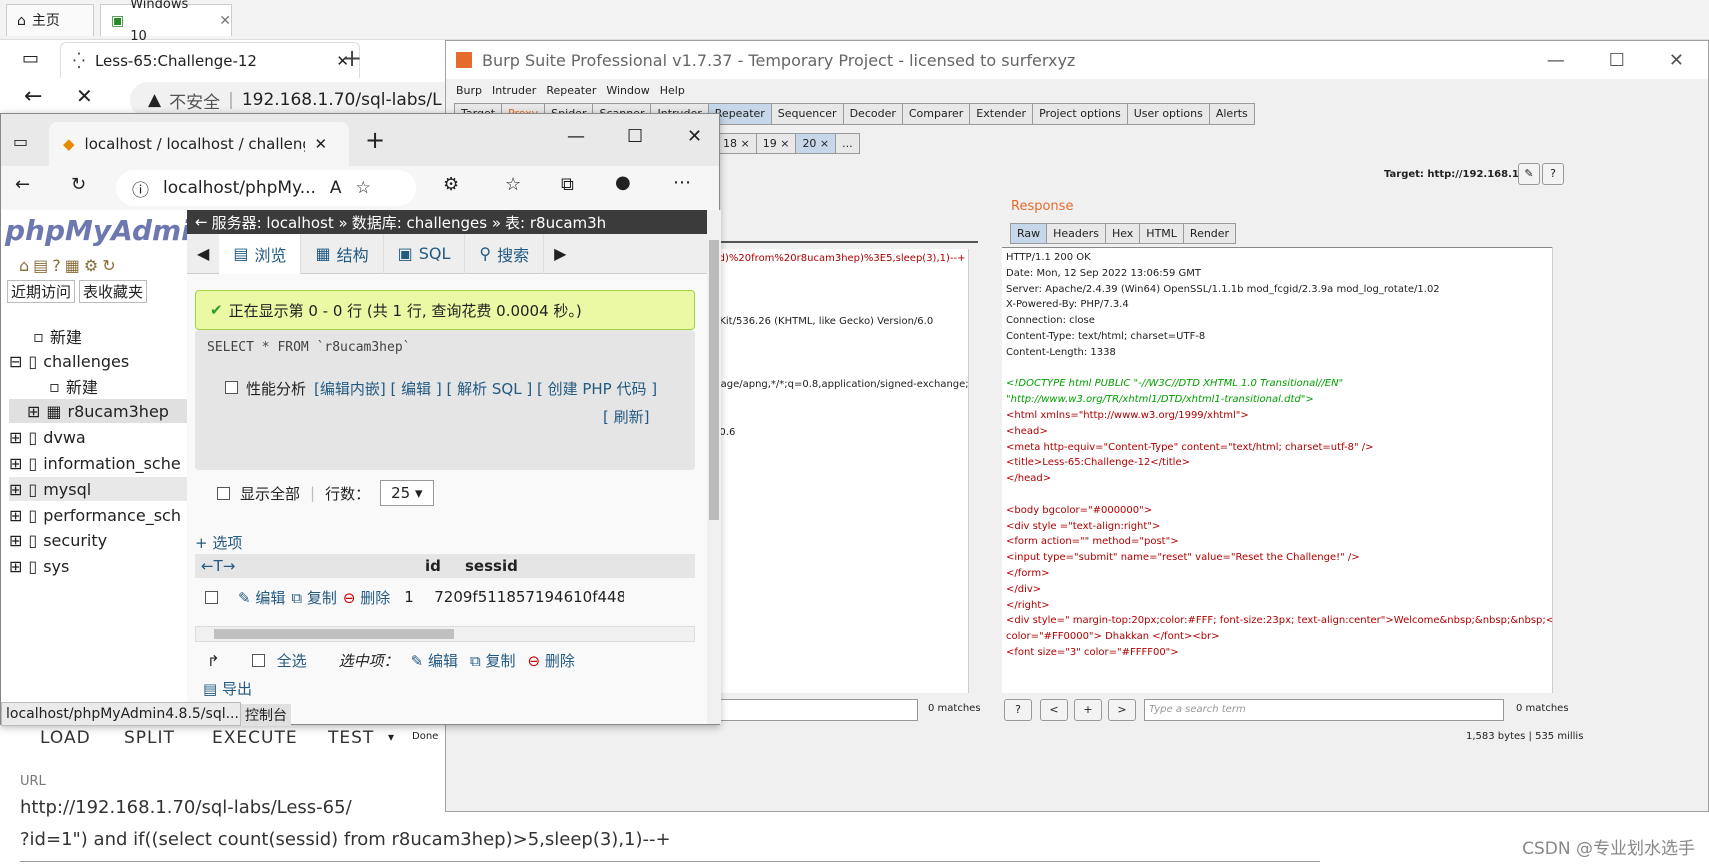 This screenshot has width=1709, height=865. I want to click on tab-alerts: Alerts, so click(1231, 114).